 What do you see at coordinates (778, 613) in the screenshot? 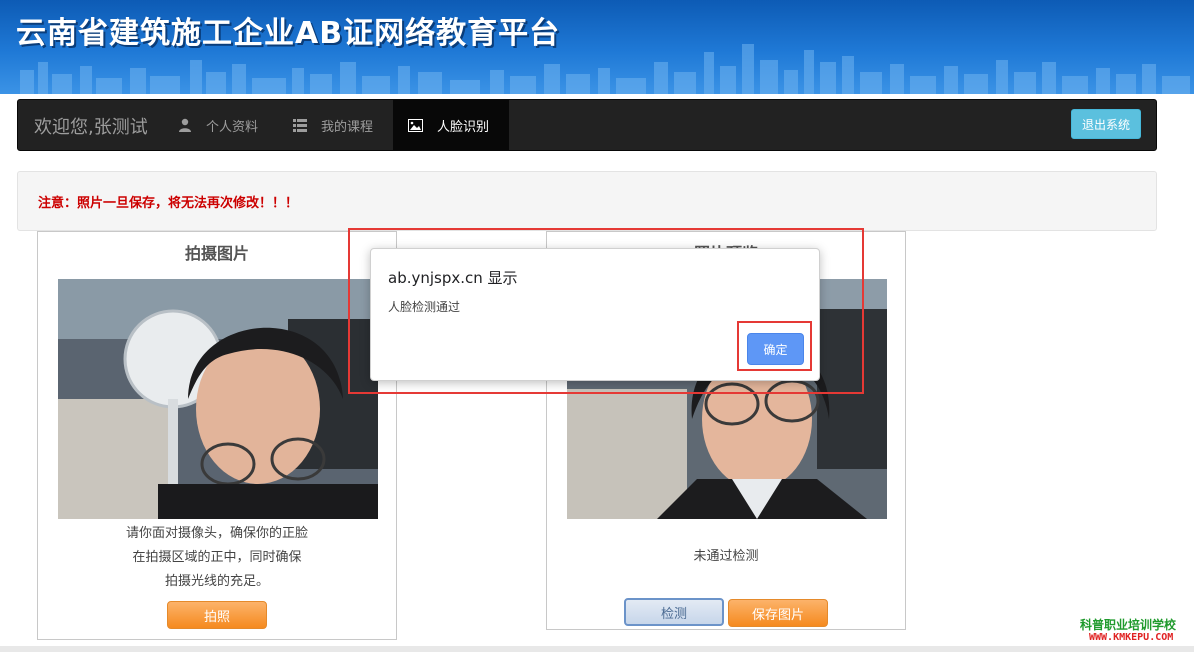
I see `save-photo-button: 保存图片` at bounding box center [778, 613].